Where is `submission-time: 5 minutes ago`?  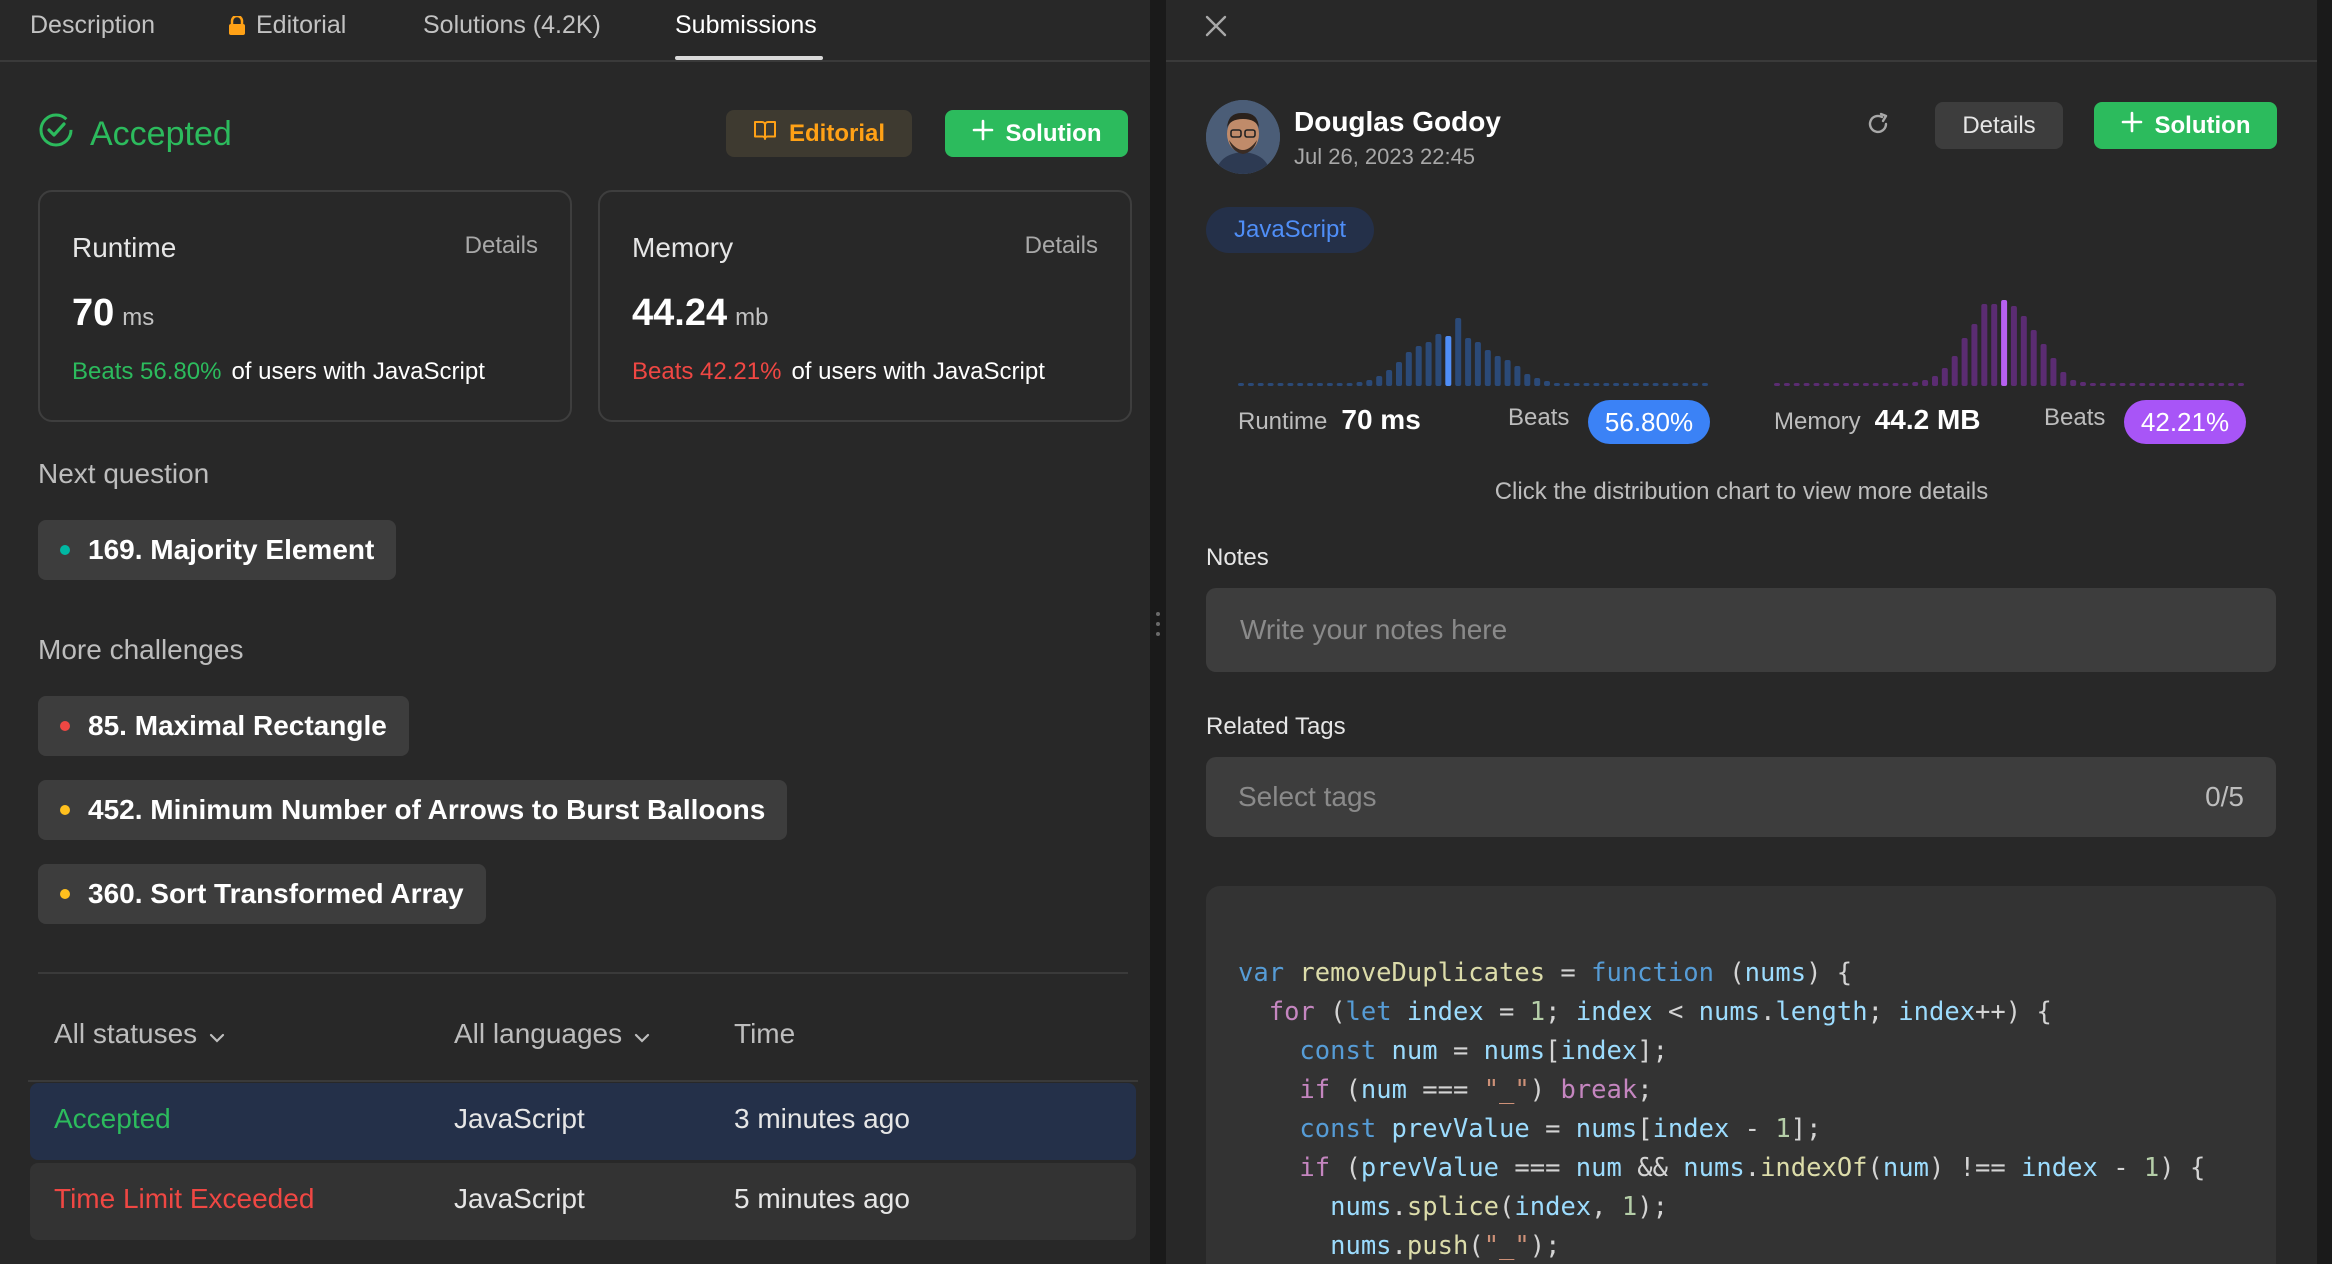 submission-time: 5 minutes ago is located at coordinates (822, 1198).